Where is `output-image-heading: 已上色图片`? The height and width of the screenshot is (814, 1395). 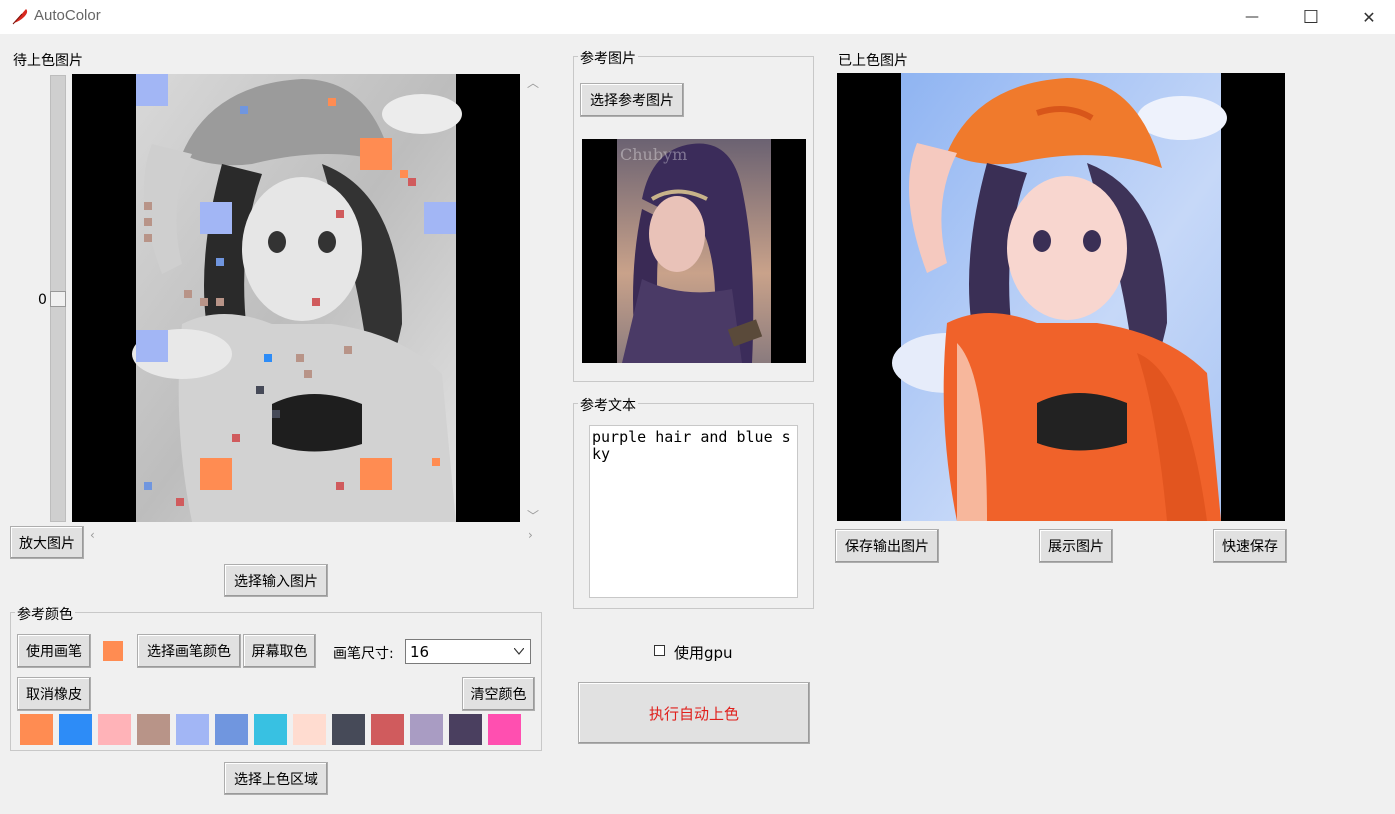
output-image-heading: 已上色图片 is located at coordinates (873, 61).